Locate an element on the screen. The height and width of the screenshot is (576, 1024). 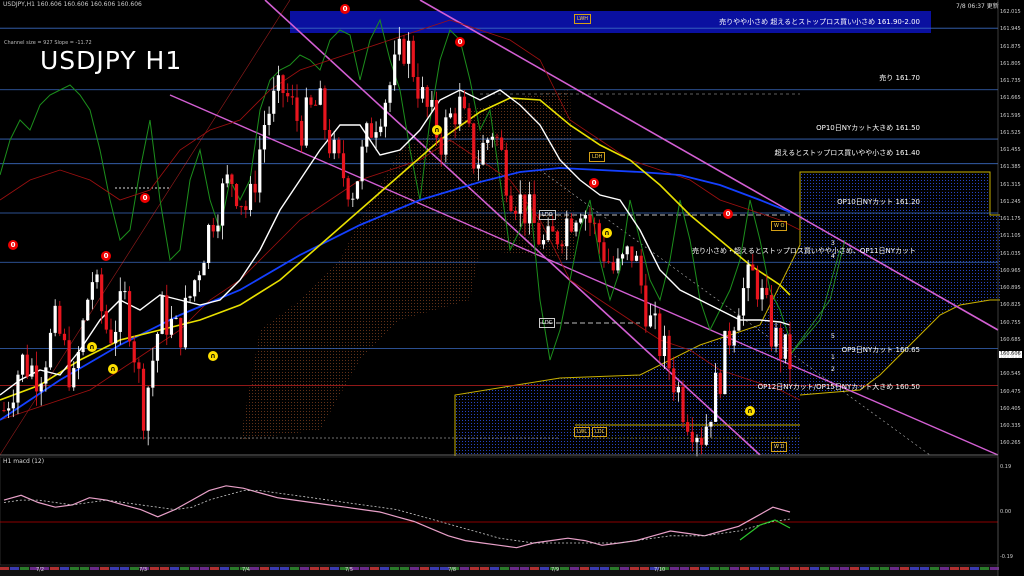
price-tick: 161.315 is located at coordinates (1010, 184).